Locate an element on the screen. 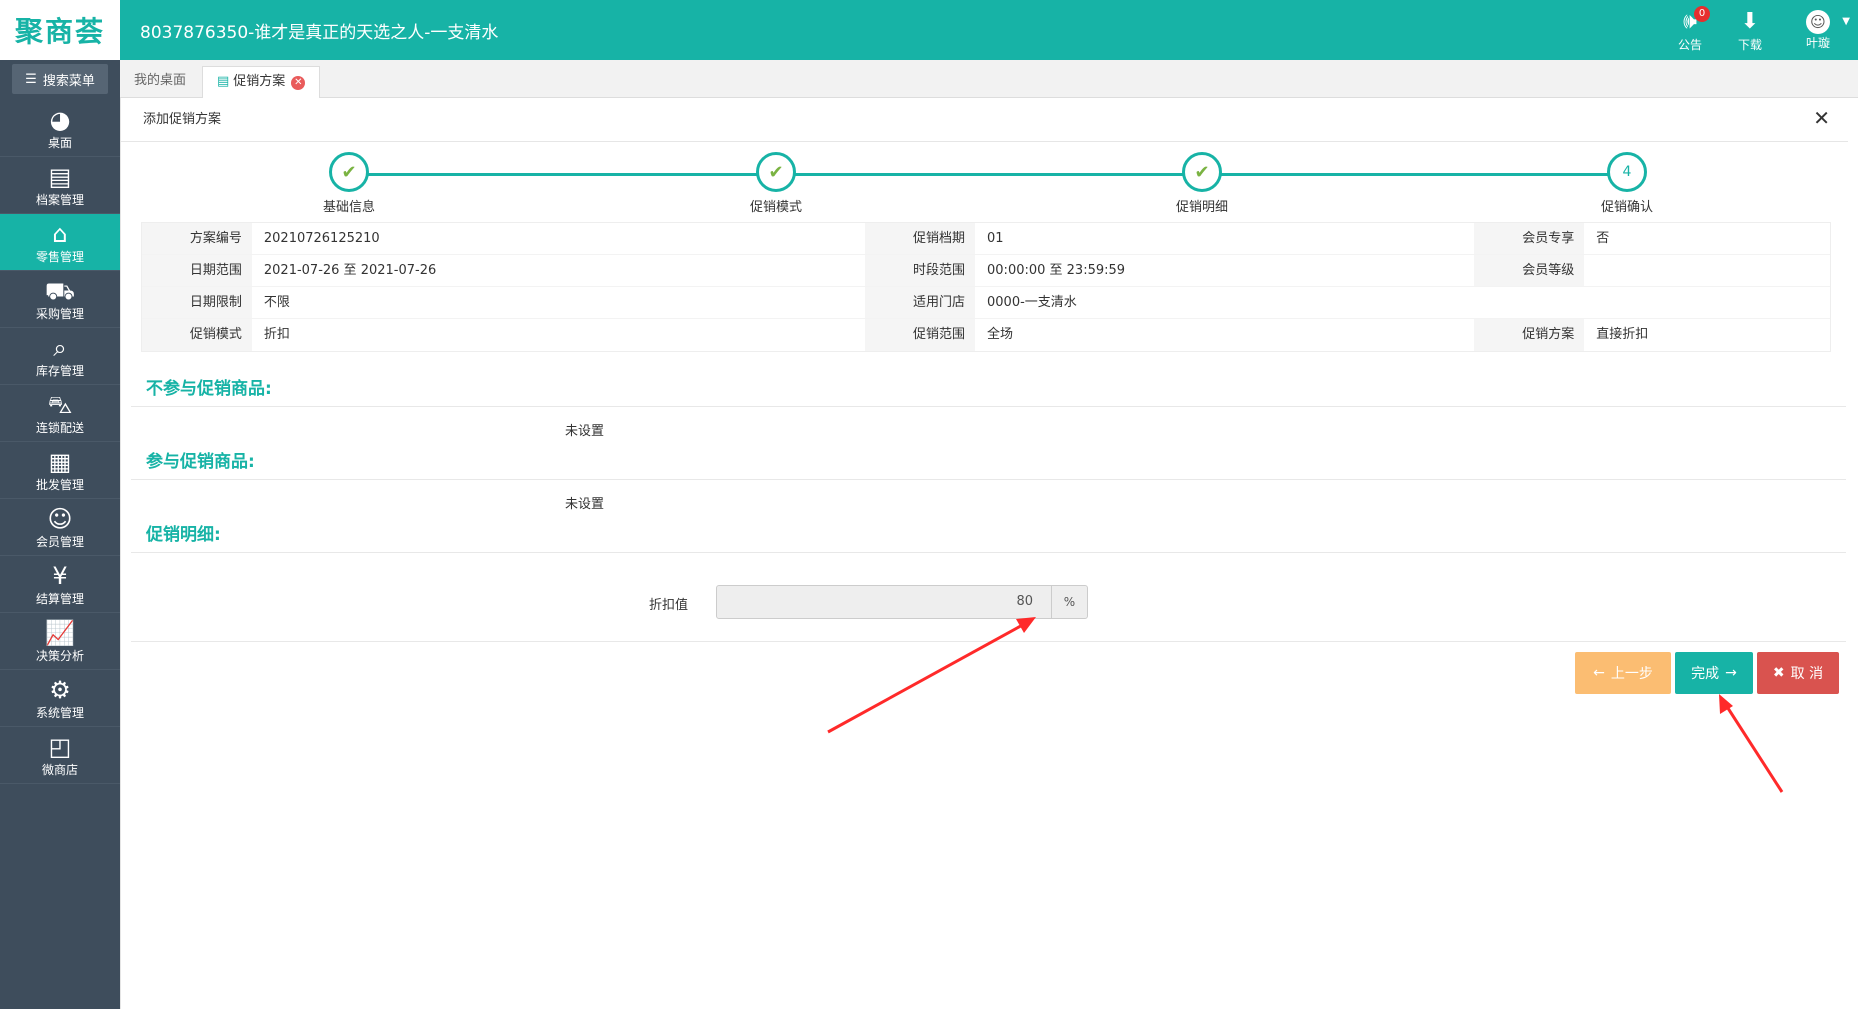 This screenshot has width=1858, height=1009. sidebar-item-settlement: ¥ 结算管理 is located at coordinates (60, 584).